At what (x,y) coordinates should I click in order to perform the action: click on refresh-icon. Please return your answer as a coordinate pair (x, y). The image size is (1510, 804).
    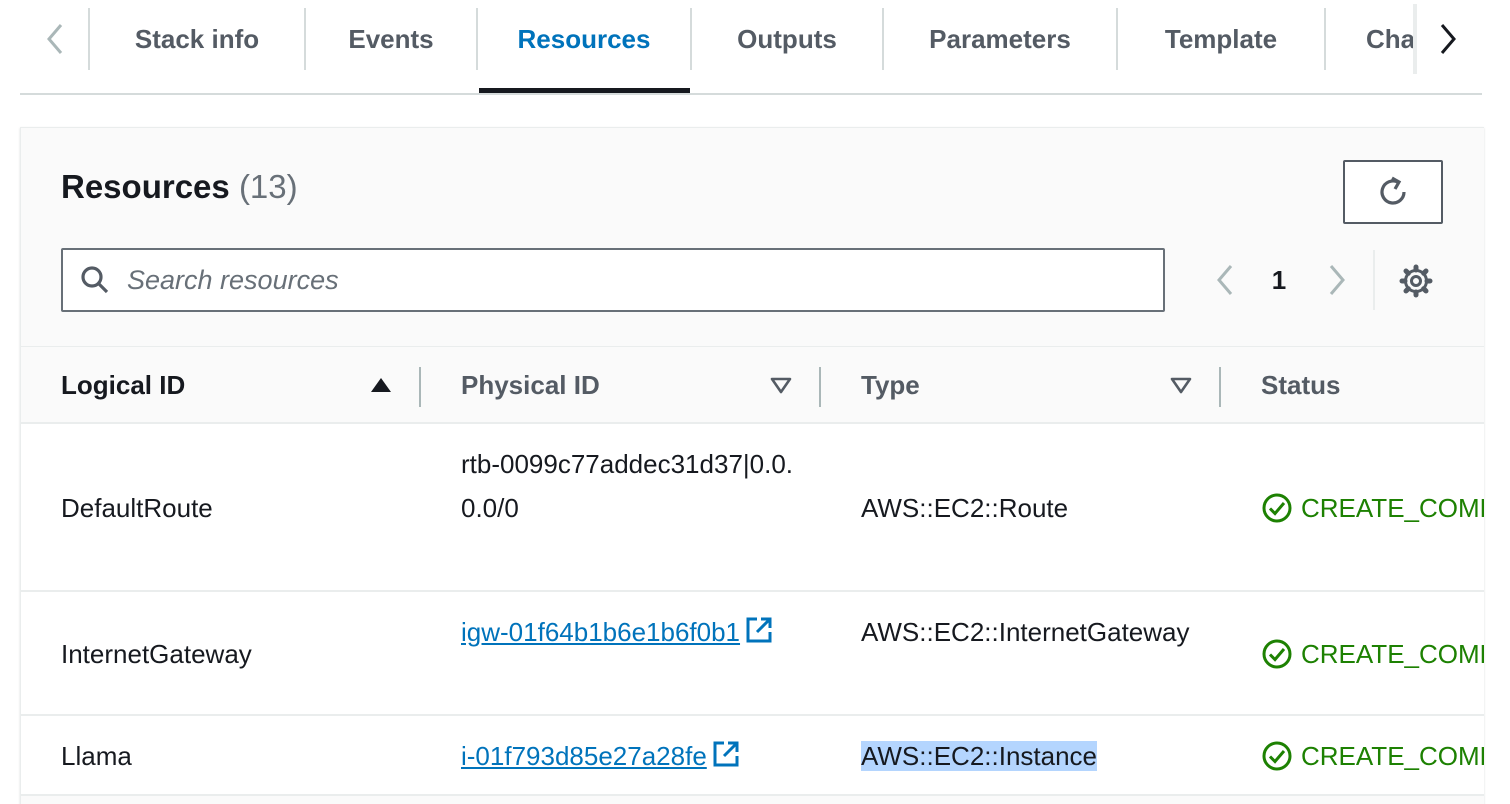
    Looking at the image, I should click on (1393, 190).